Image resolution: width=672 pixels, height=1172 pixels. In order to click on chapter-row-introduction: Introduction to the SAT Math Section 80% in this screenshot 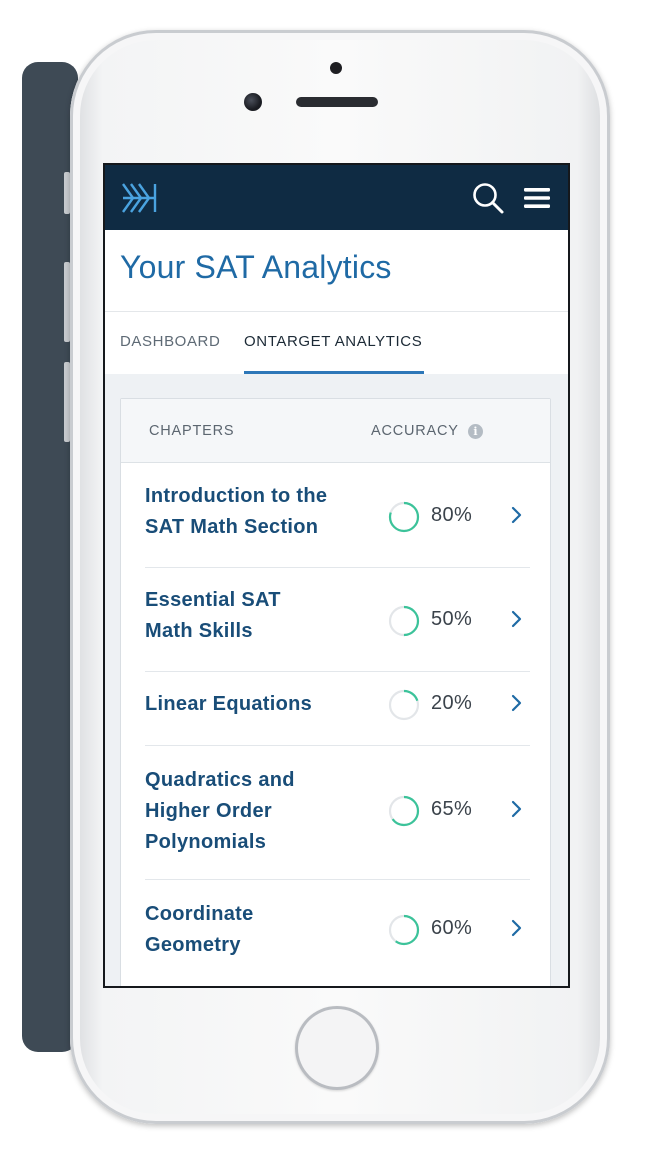, I will do `click(337, 523)`.